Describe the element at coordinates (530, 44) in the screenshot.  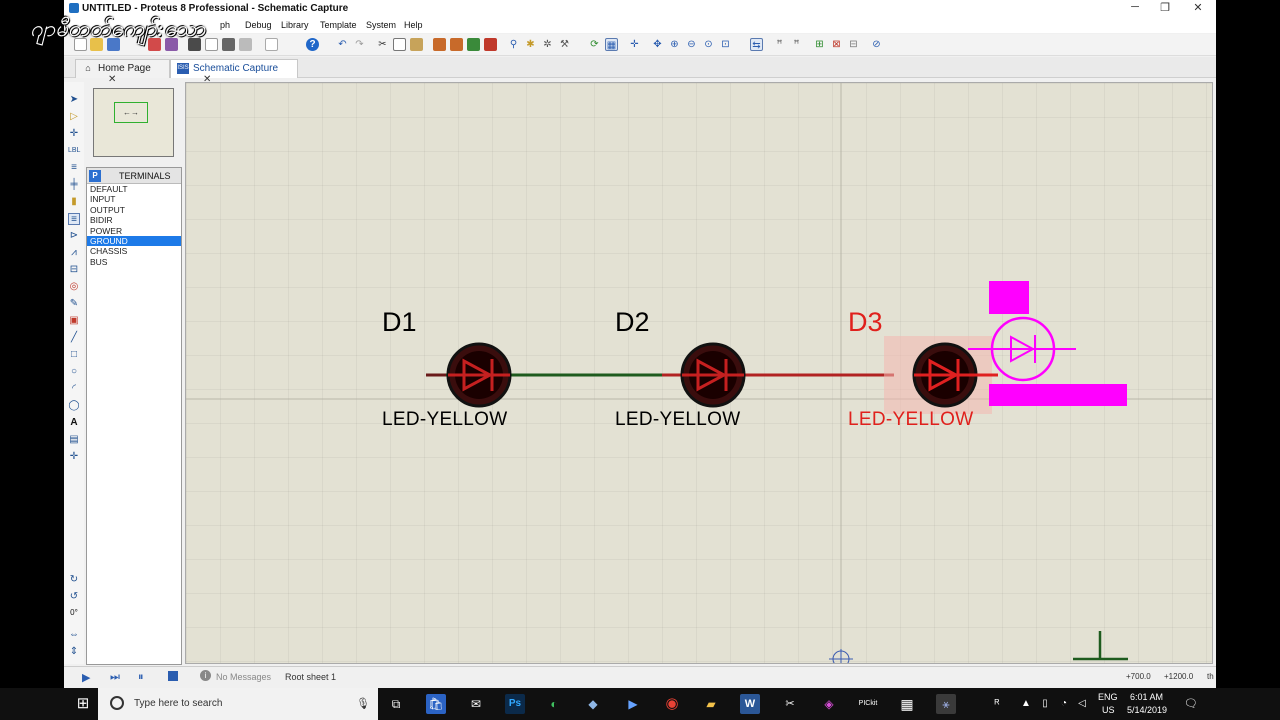
I see `make-device-icon: ✱` at that location.